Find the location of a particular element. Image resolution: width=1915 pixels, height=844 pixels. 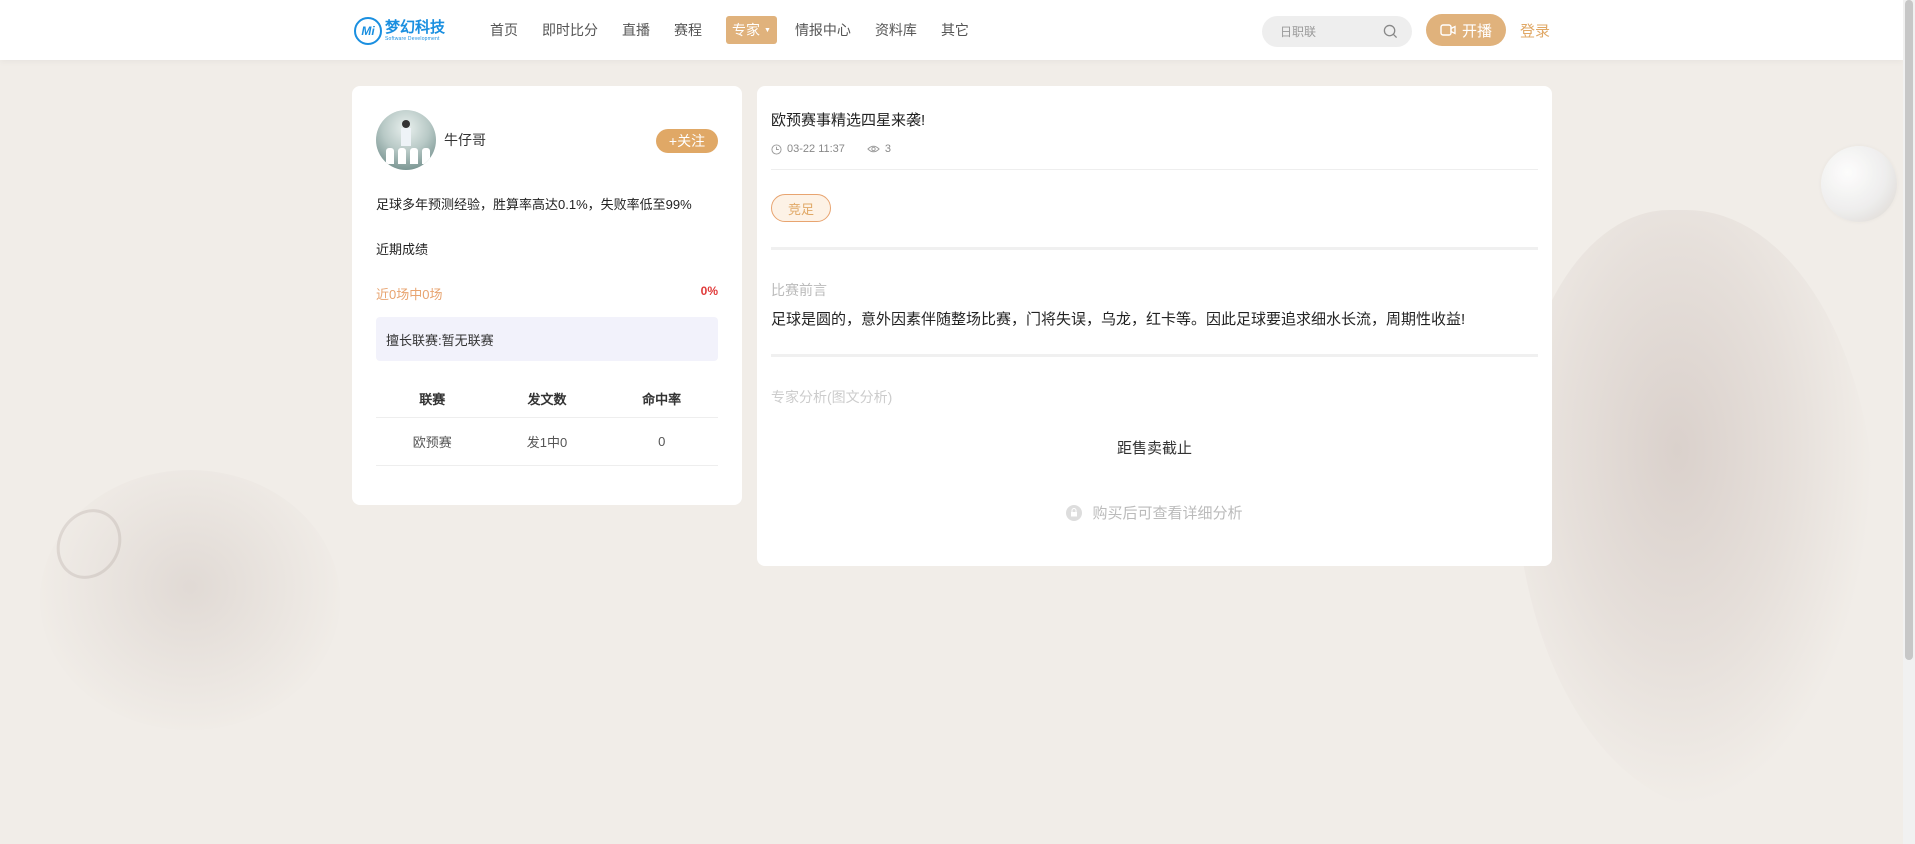

start-live-button: 开播 is located at coordinates (1466, 30).